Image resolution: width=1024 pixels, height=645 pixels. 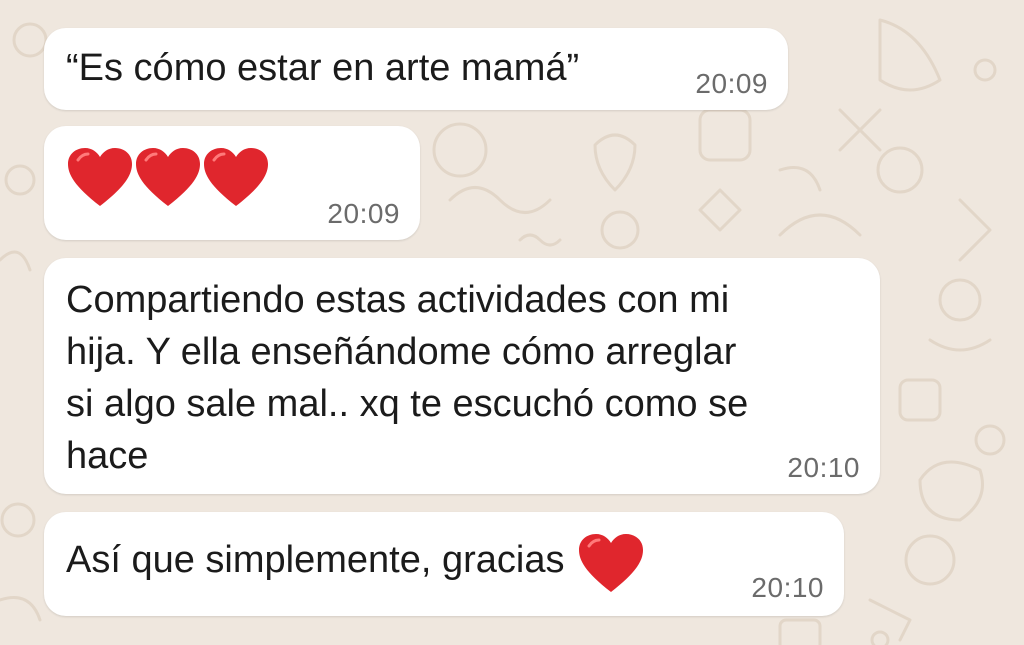 I want to click on emoji-row, so click(x=168, y=177).